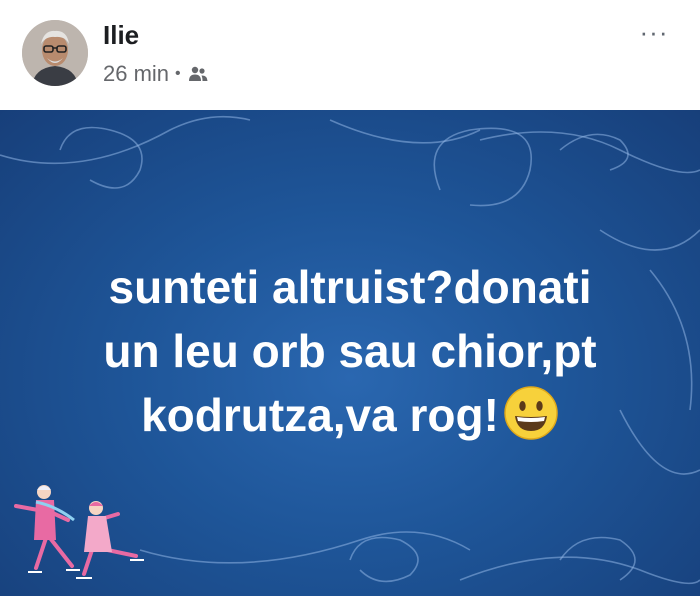 The height and width of the screenshot is (596, 700). Describe the element at coordinates (350, 287) in the screenshot. I see `post-text-line: sunteti altruist?donati` at that location.